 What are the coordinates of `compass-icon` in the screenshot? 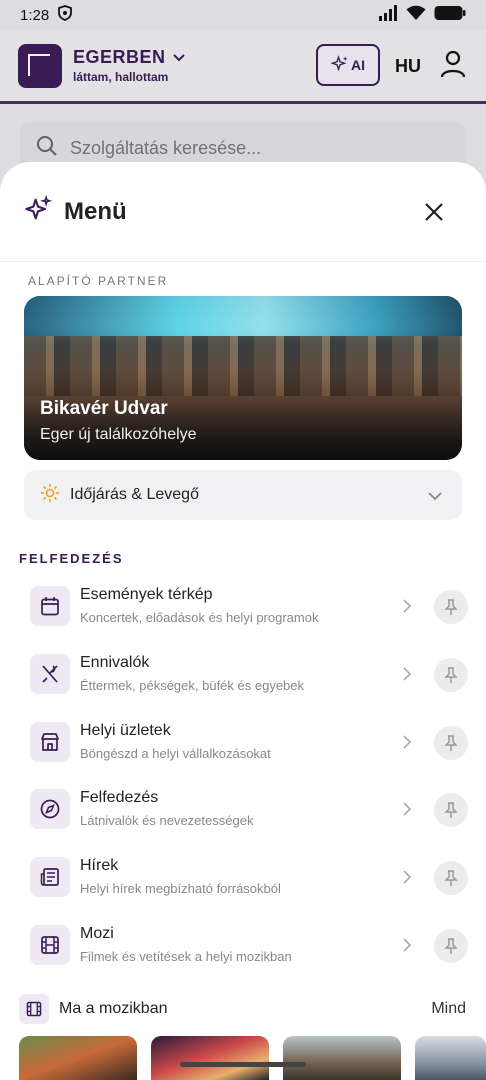 It's located at (50, 809).